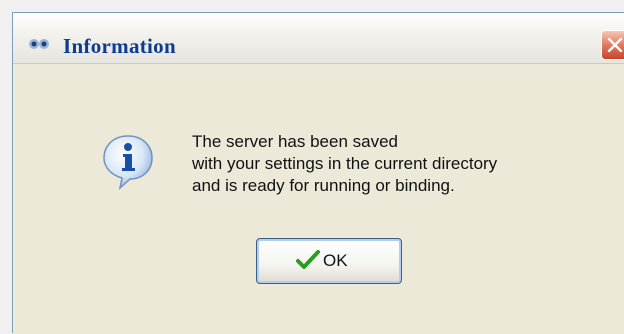  What do you see at coordinates (612, 45) in the screenshot?
I see `close-button` at bounding box center [612, 45].